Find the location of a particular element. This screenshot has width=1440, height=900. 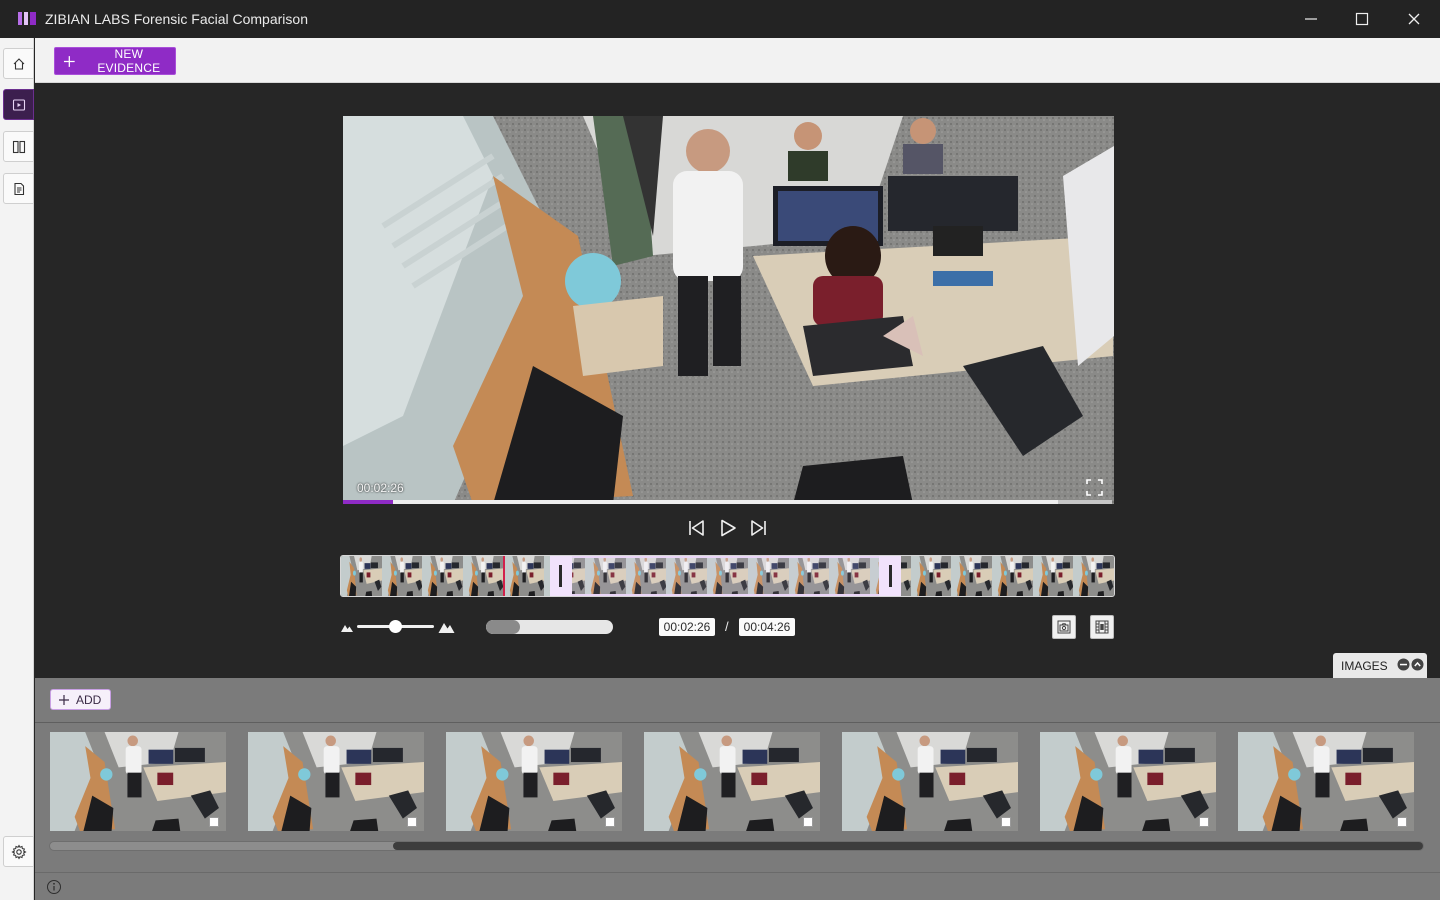

navigation-rail is located at coordinates (17, 469).